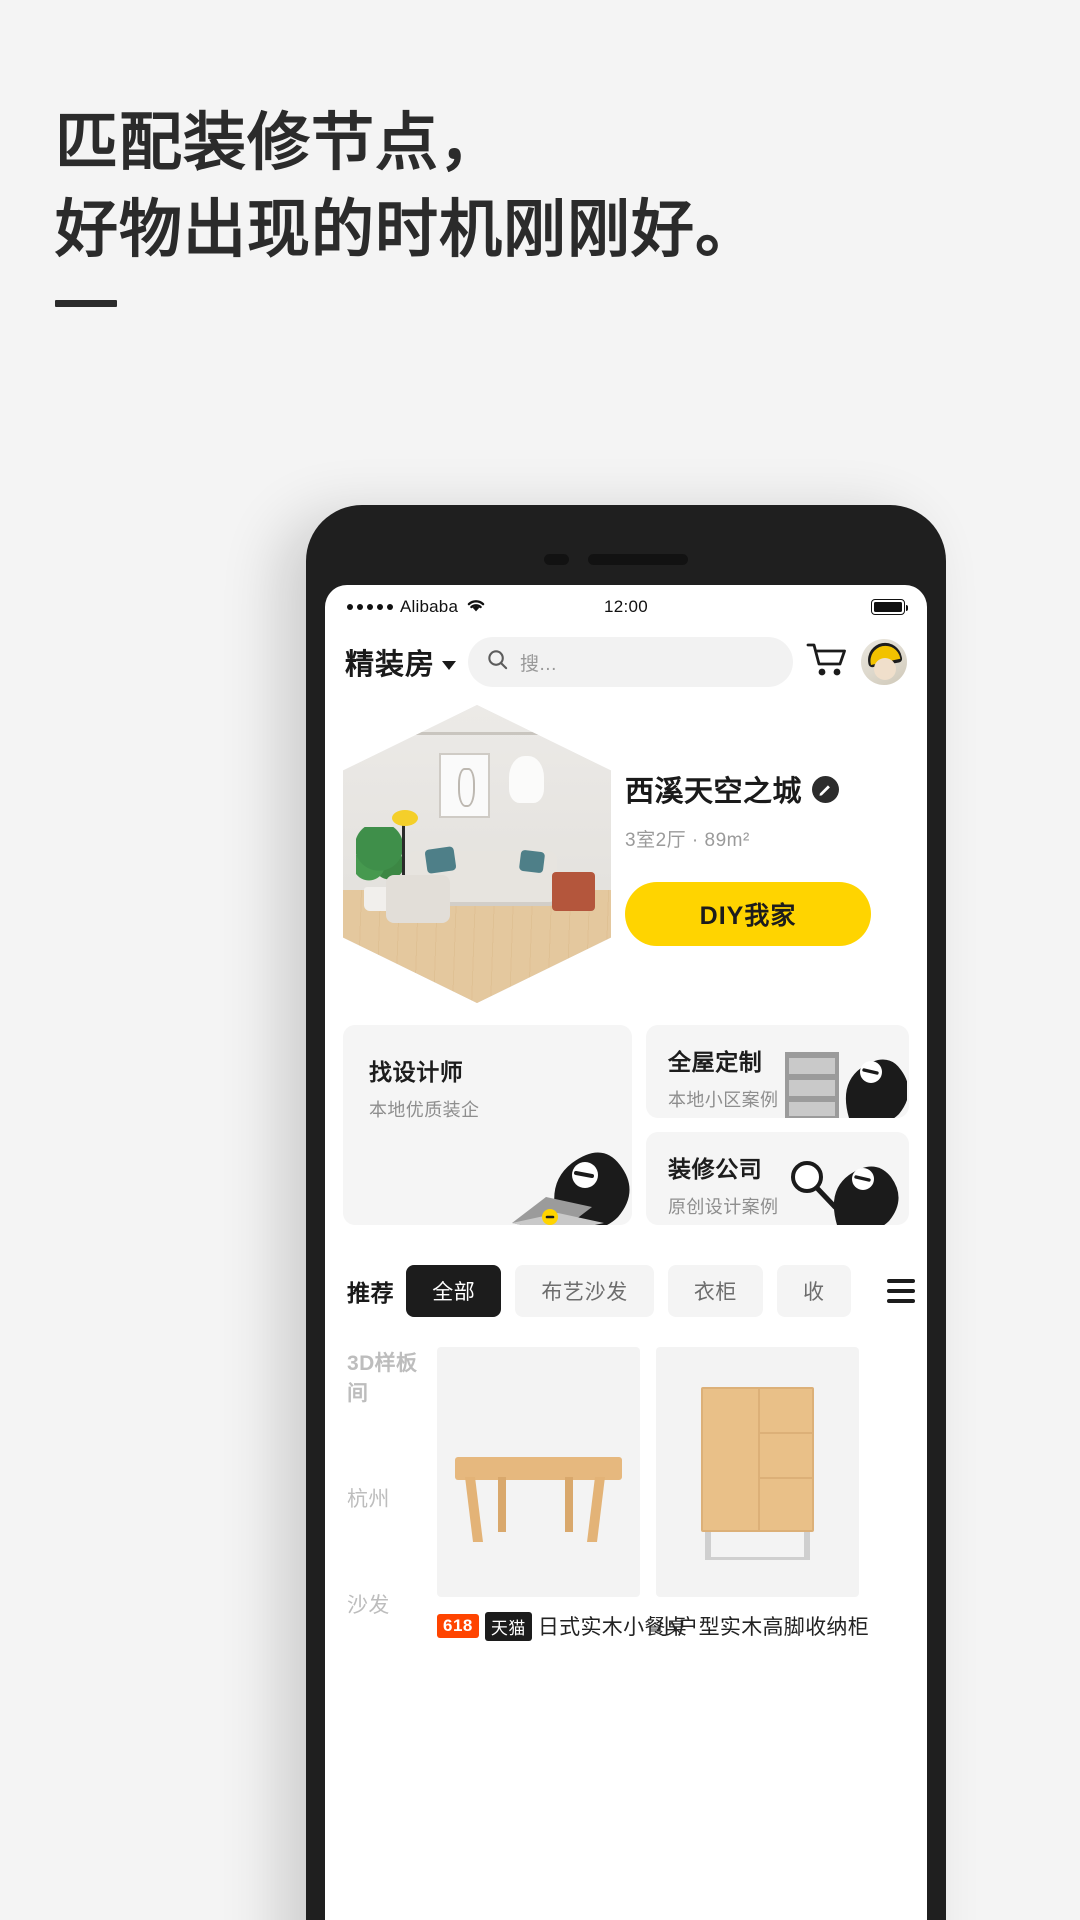  I want to click on wooden-dining-table, so click(538, 1472).